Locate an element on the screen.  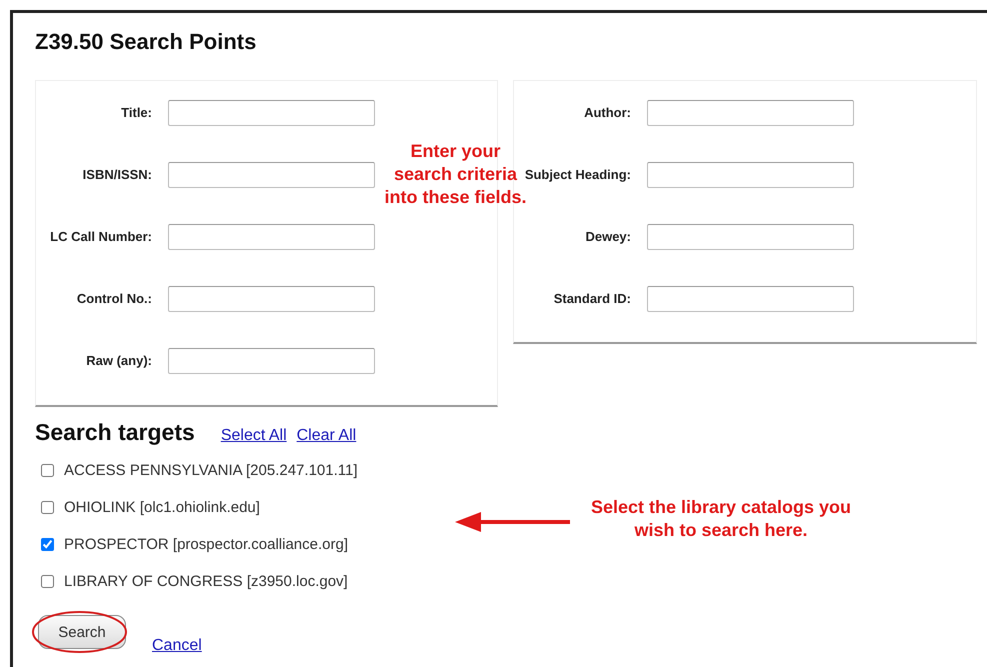
text-link: Clear All is located at coordinates (326, 436).